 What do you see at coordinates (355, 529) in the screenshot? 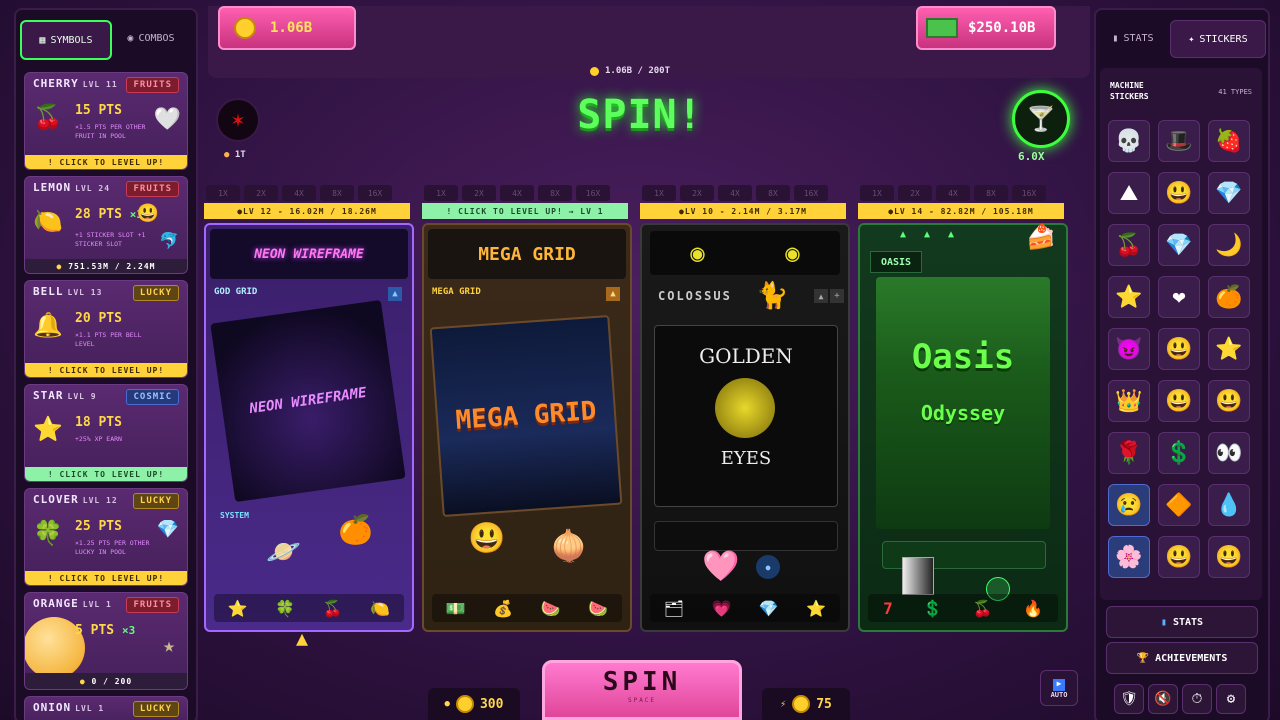
I see `orange-icon: 🍊` at bounding box center [355, 529].